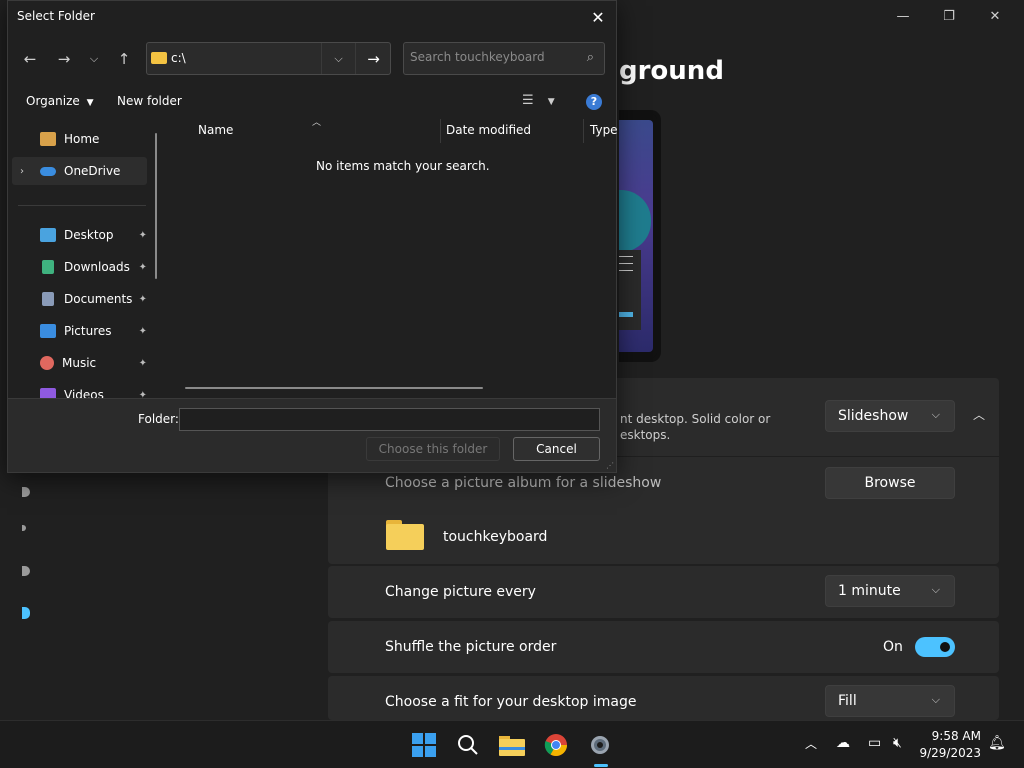 Image resolution: width=1024 pixels, height=768 pixels. I want to click on fit-dropdown: Fill ⌵, so click(890, 701).